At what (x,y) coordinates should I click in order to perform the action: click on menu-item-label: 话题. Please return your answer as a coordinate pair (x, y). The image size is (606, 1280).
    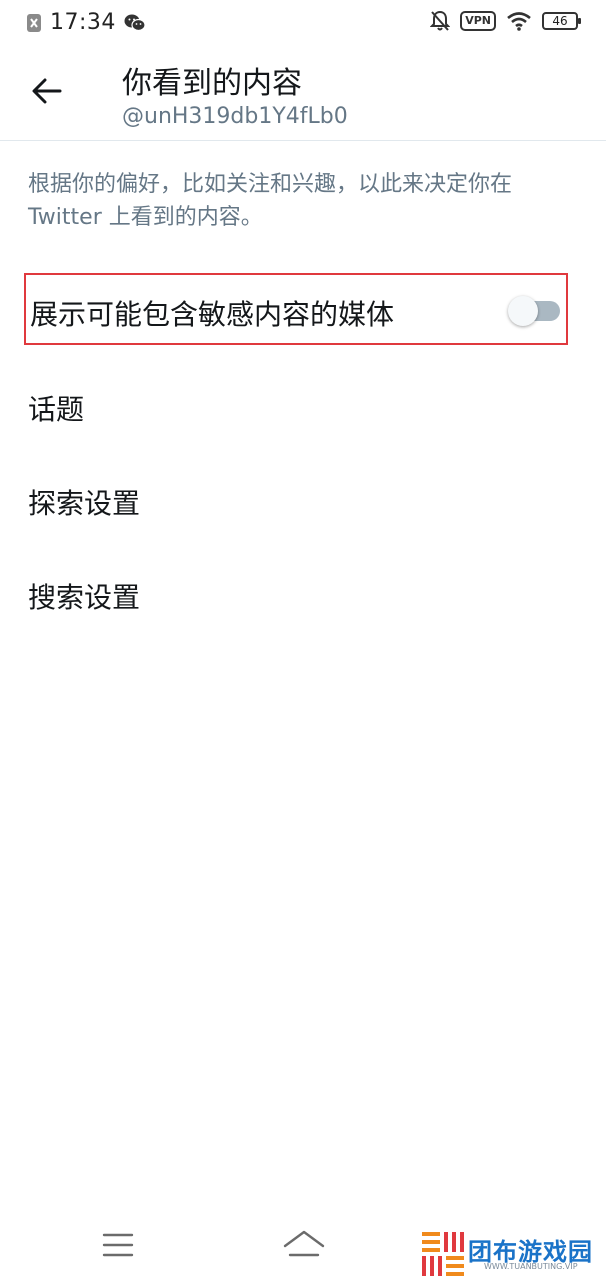
    Looking at the image, I should click on (56, 409).